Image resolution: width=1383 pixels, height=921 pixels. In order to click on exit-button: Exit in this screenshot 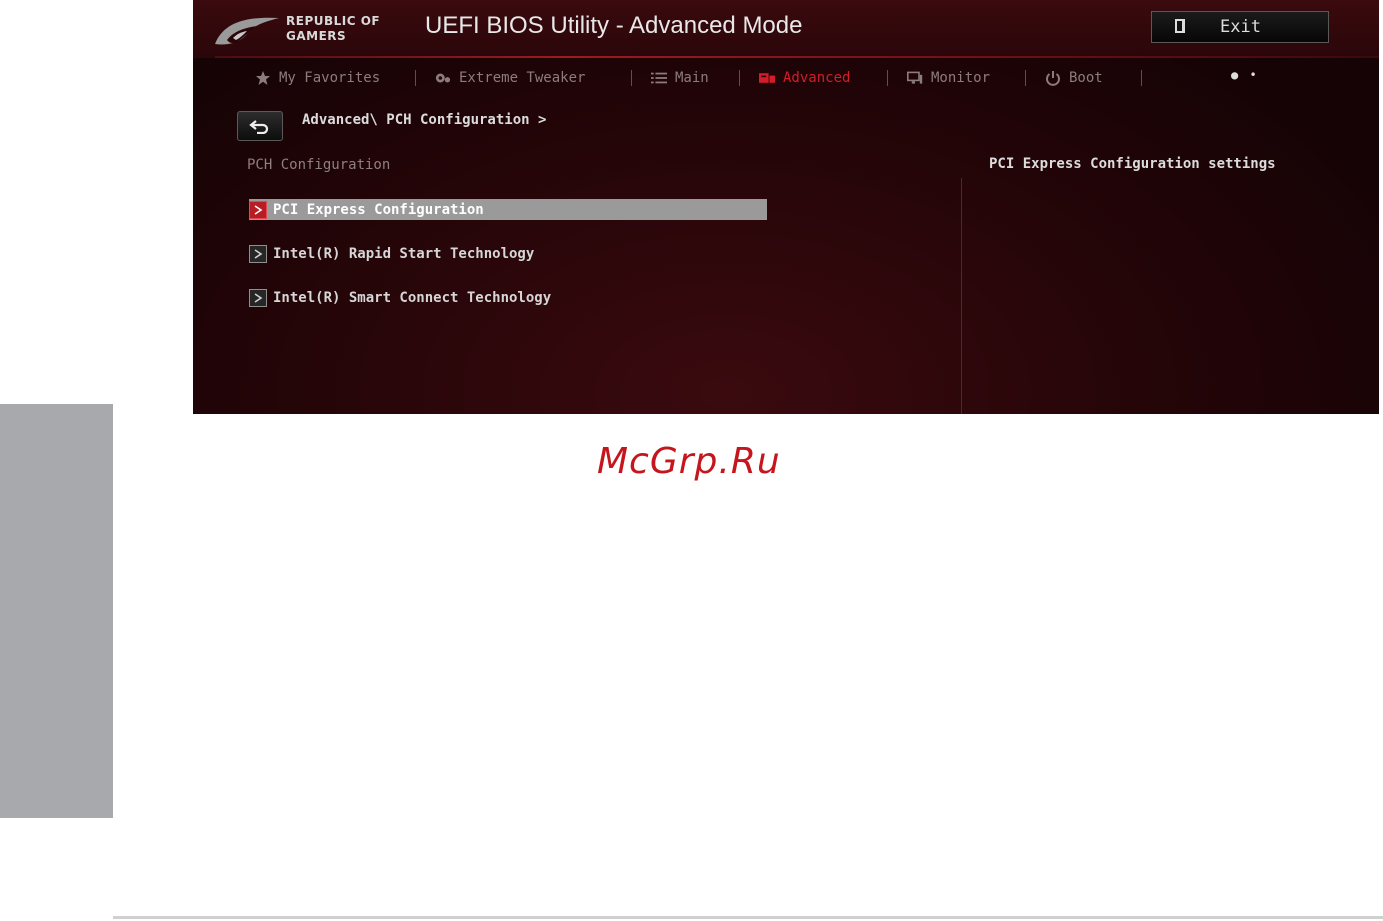, I will do `click(1240, 27)`.